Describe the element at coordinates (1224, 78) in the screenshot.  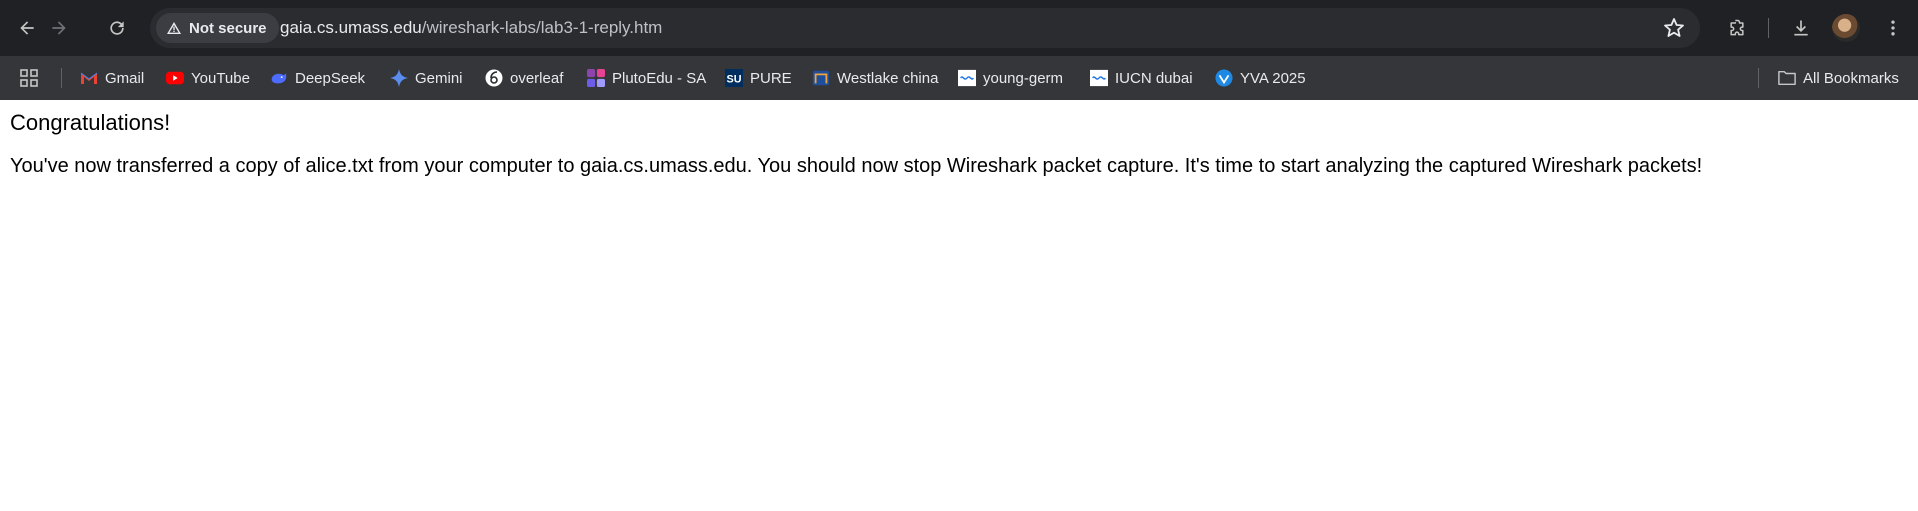
I see `yva-icon` at that location.